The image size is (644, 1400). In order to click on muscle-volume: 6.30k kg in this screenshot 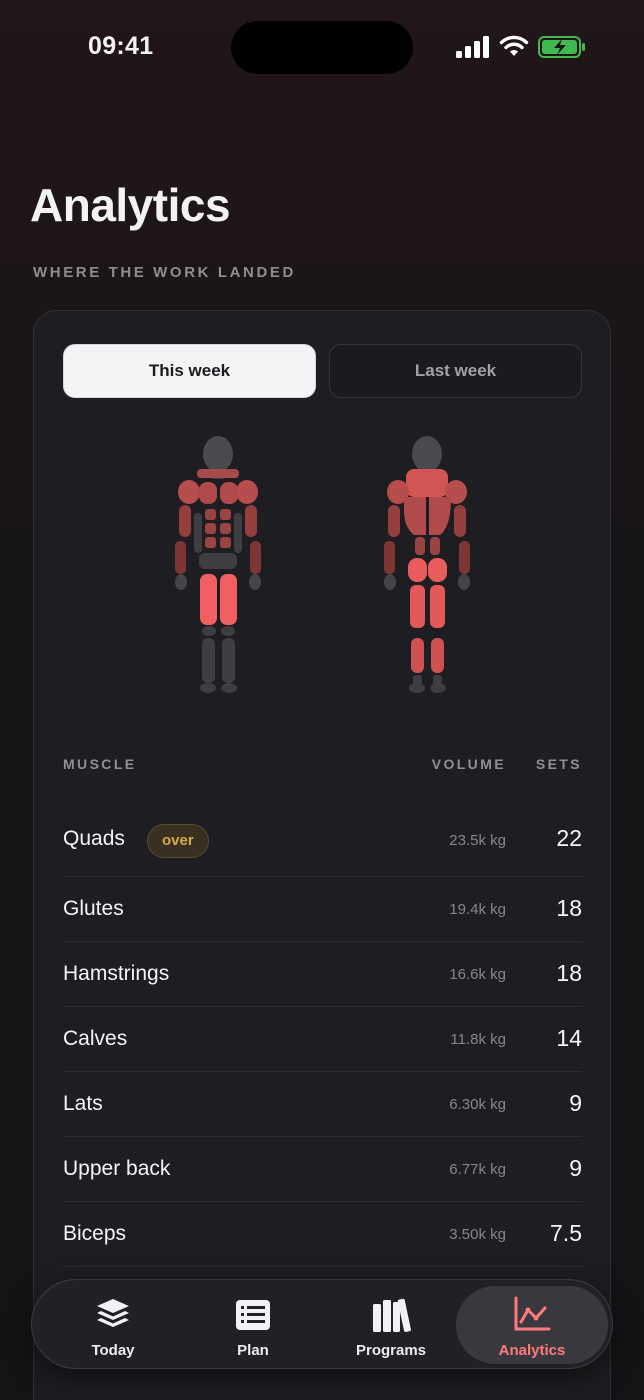, I will do `click(477, 1104)`.